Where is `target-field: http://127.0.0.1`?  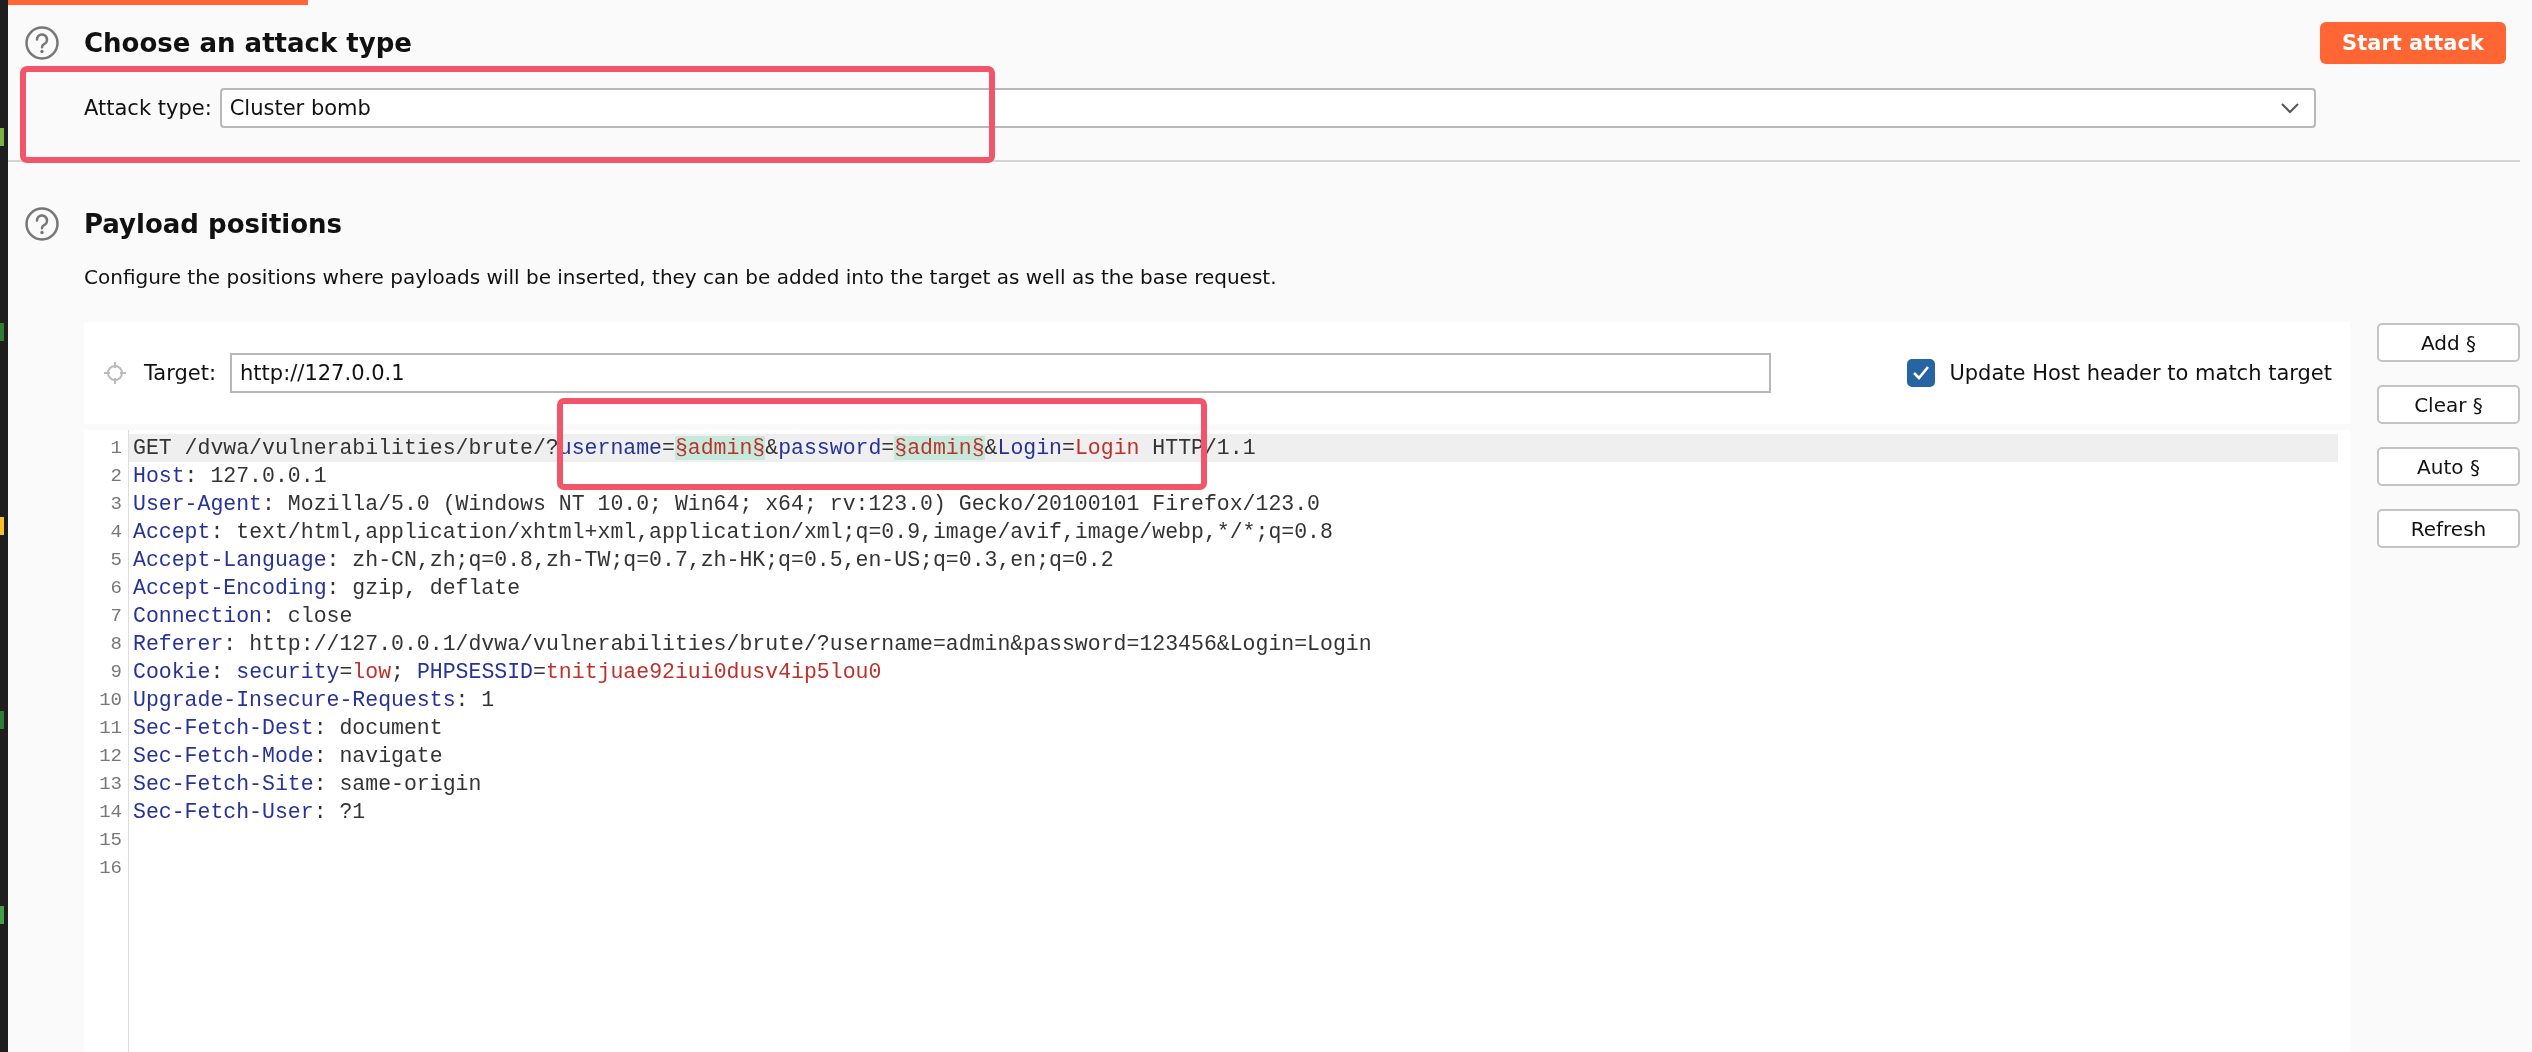 target-field: http://127.0.0.1 is located at coordinates (1001, 373).